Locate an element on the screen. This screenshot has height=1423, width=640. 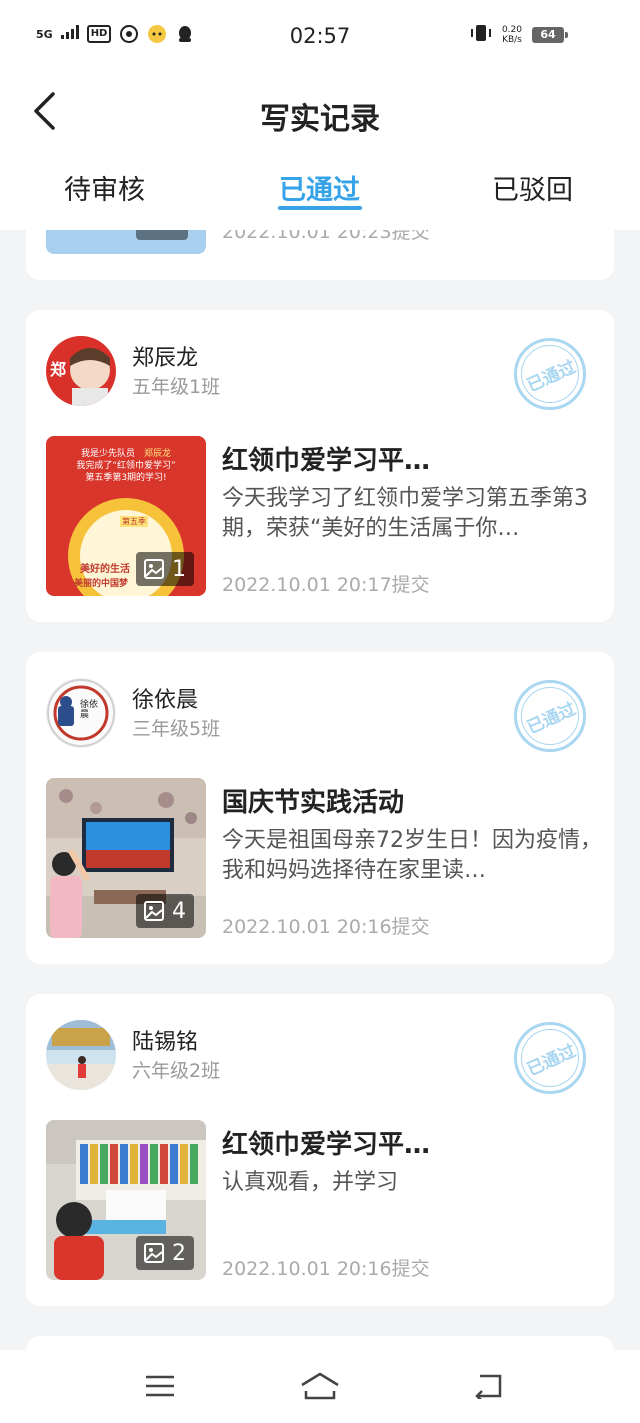
record-card-partial: 2022.10.01 20:23提交 is located at coordinates (320, 255).